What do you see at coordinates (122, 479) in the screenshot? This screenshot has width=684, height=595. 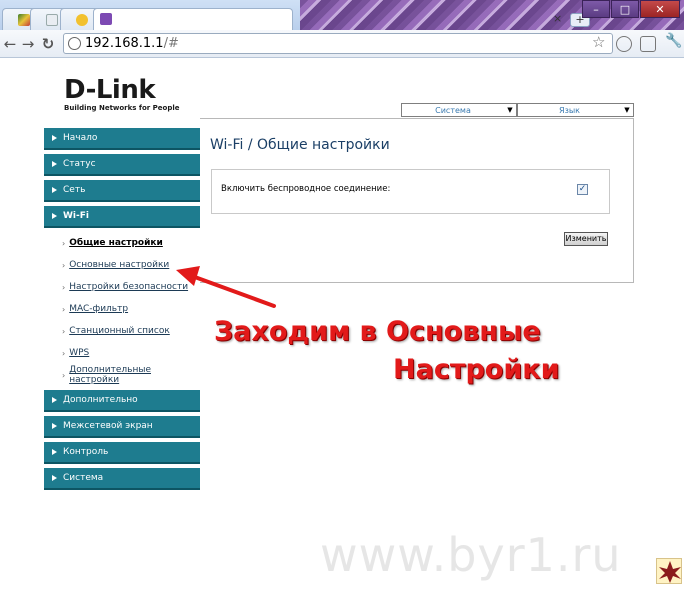 I see `sidebar-item-system: Система` at bounding box center [122, 479].